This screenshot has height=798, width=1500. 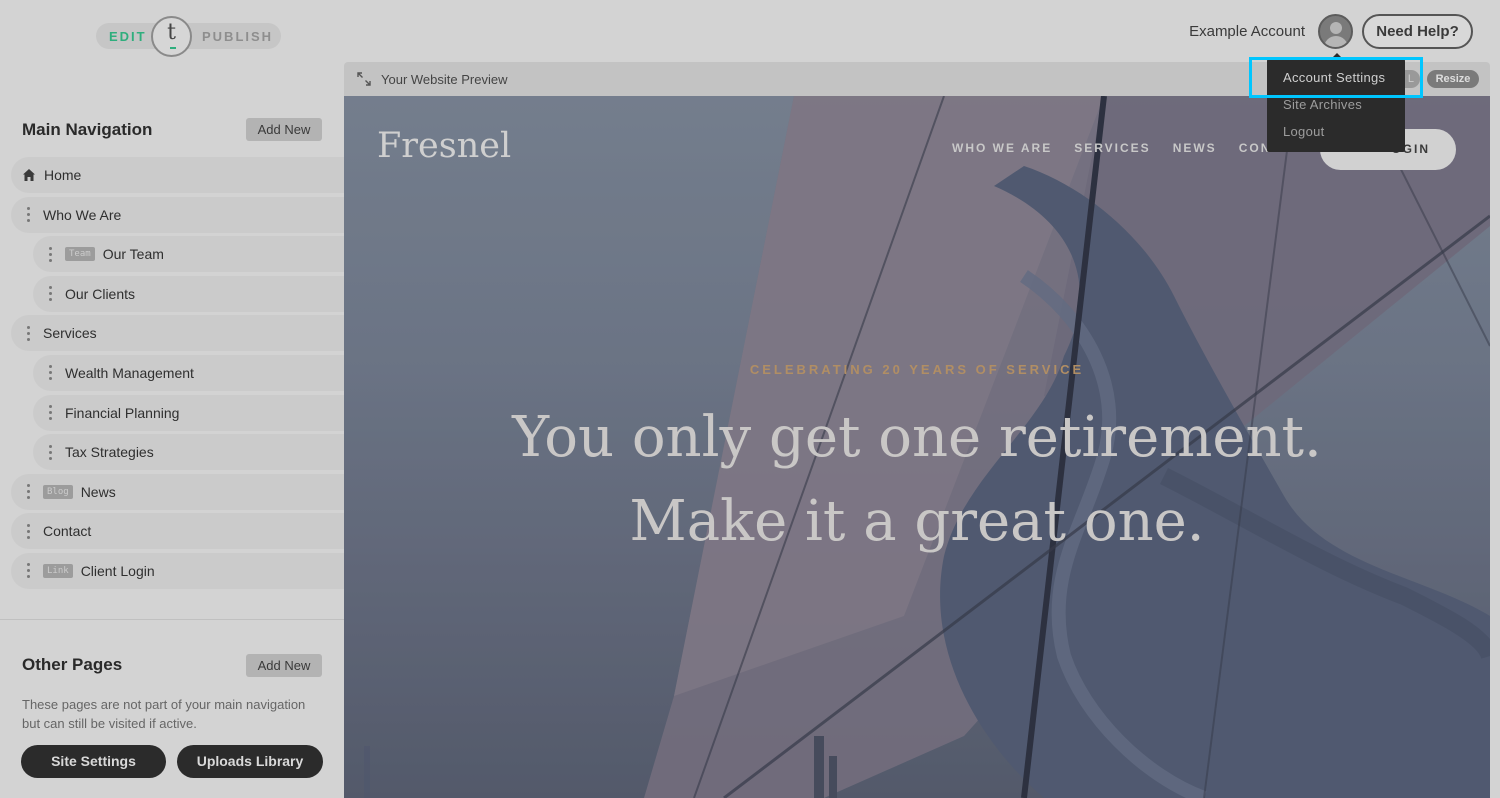 I want to click on avatar-body, so click(x=1336, y=41).